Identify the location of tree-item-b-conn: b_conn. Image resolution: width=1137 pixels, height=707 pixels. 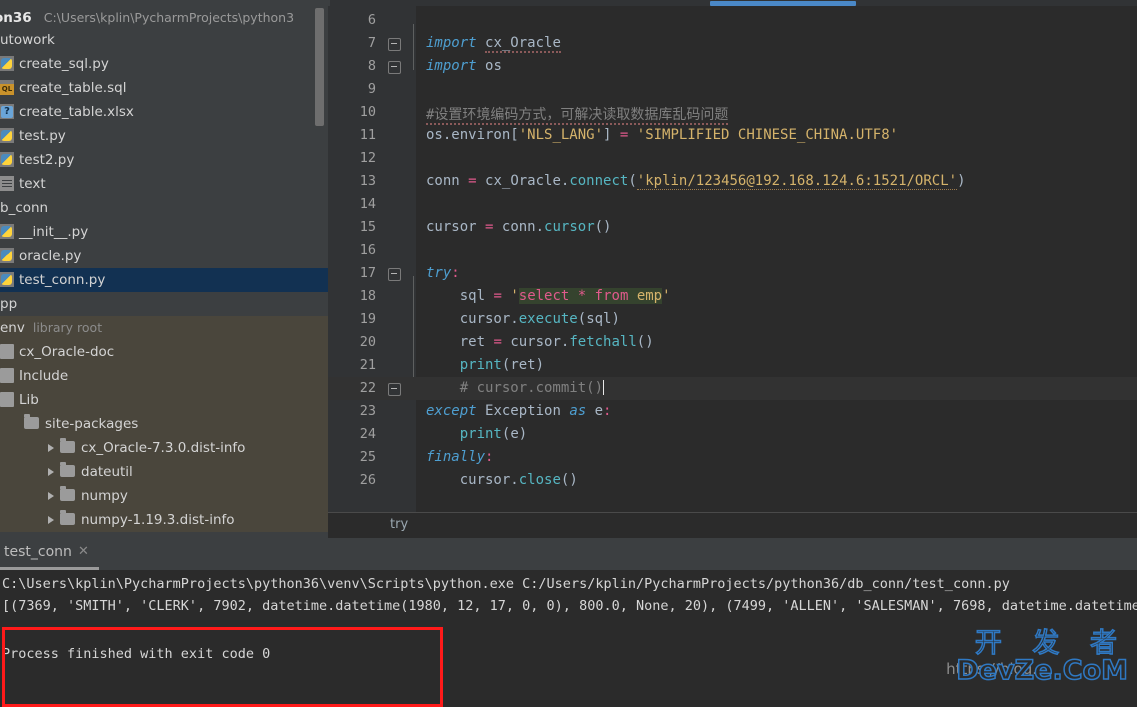
(164, 208).